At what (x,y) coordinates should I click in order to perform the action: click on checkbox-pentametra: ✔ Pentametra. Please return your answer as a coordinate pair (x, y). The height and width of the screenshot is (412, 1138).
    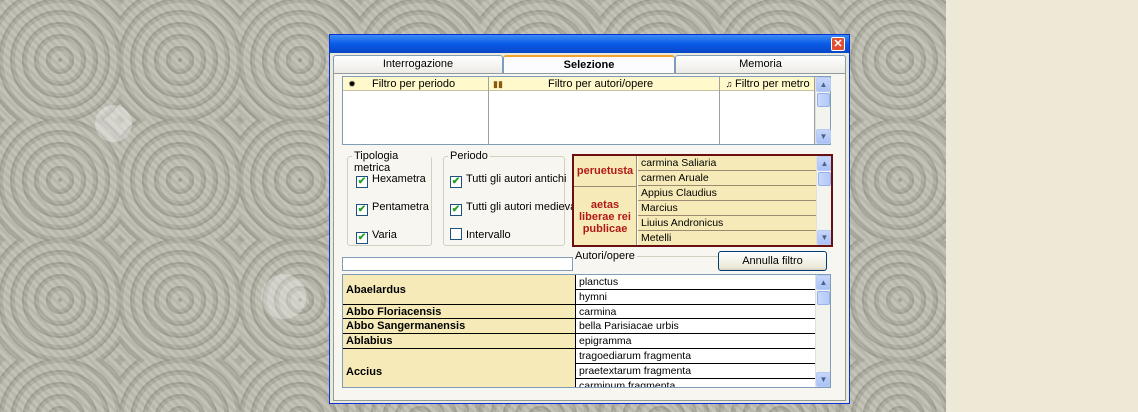
    Looking at the image, I should click on (392, 208).